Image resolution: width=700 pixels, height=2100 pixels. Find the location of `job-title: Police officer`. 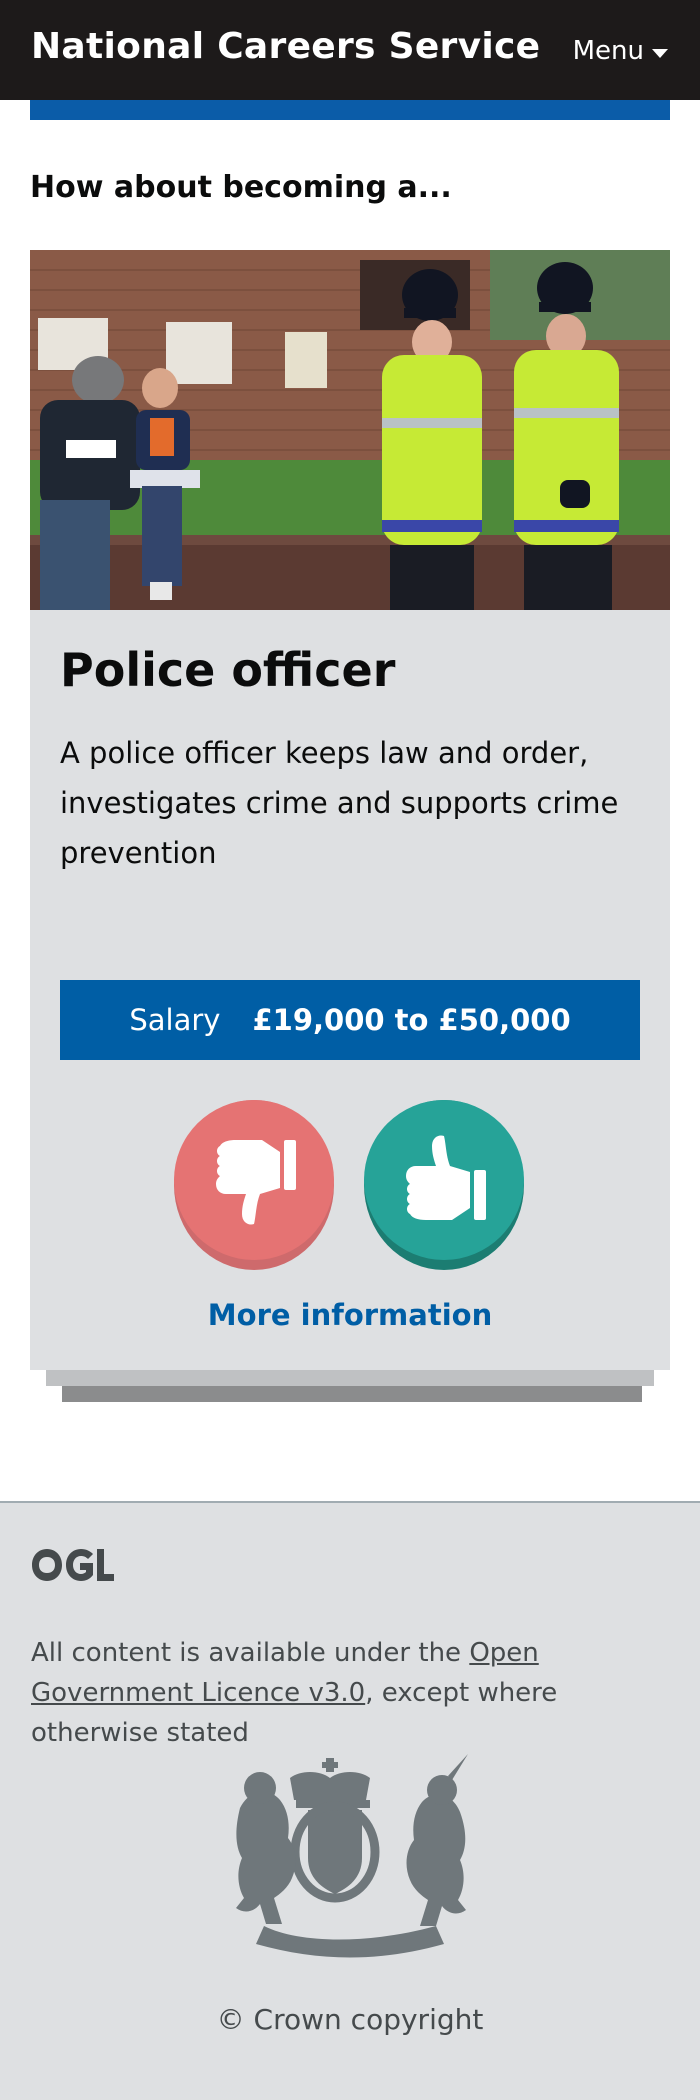

job-title: Police officer is located at coordinates (228, 670).